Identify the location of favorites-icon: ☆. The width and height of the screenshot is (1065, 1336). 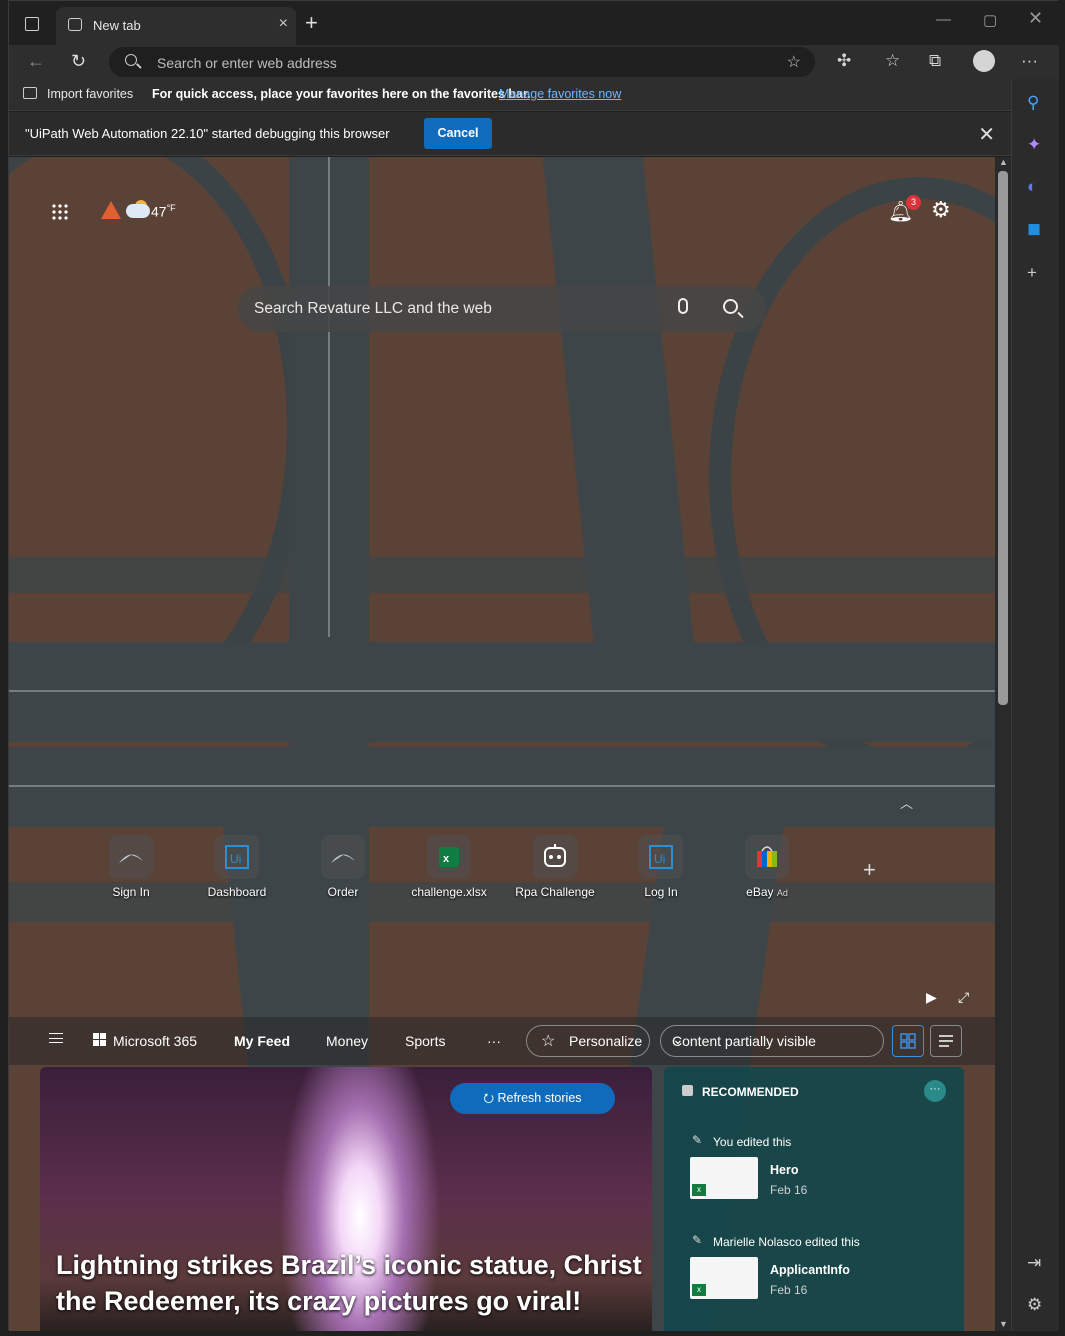
(892, 61).